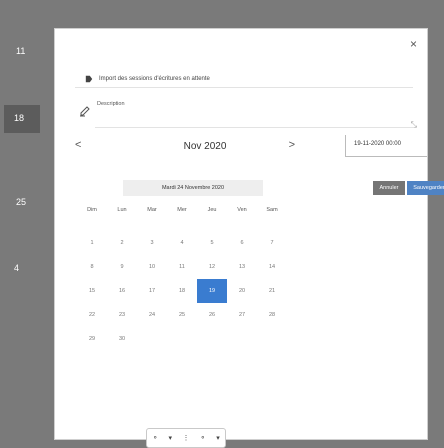 Image resolution: width=444 pixels, height=448 pixels. Describe the element at coordinates (21, 202) in the screenshot. I see `bg-day-25: 25` at that location.